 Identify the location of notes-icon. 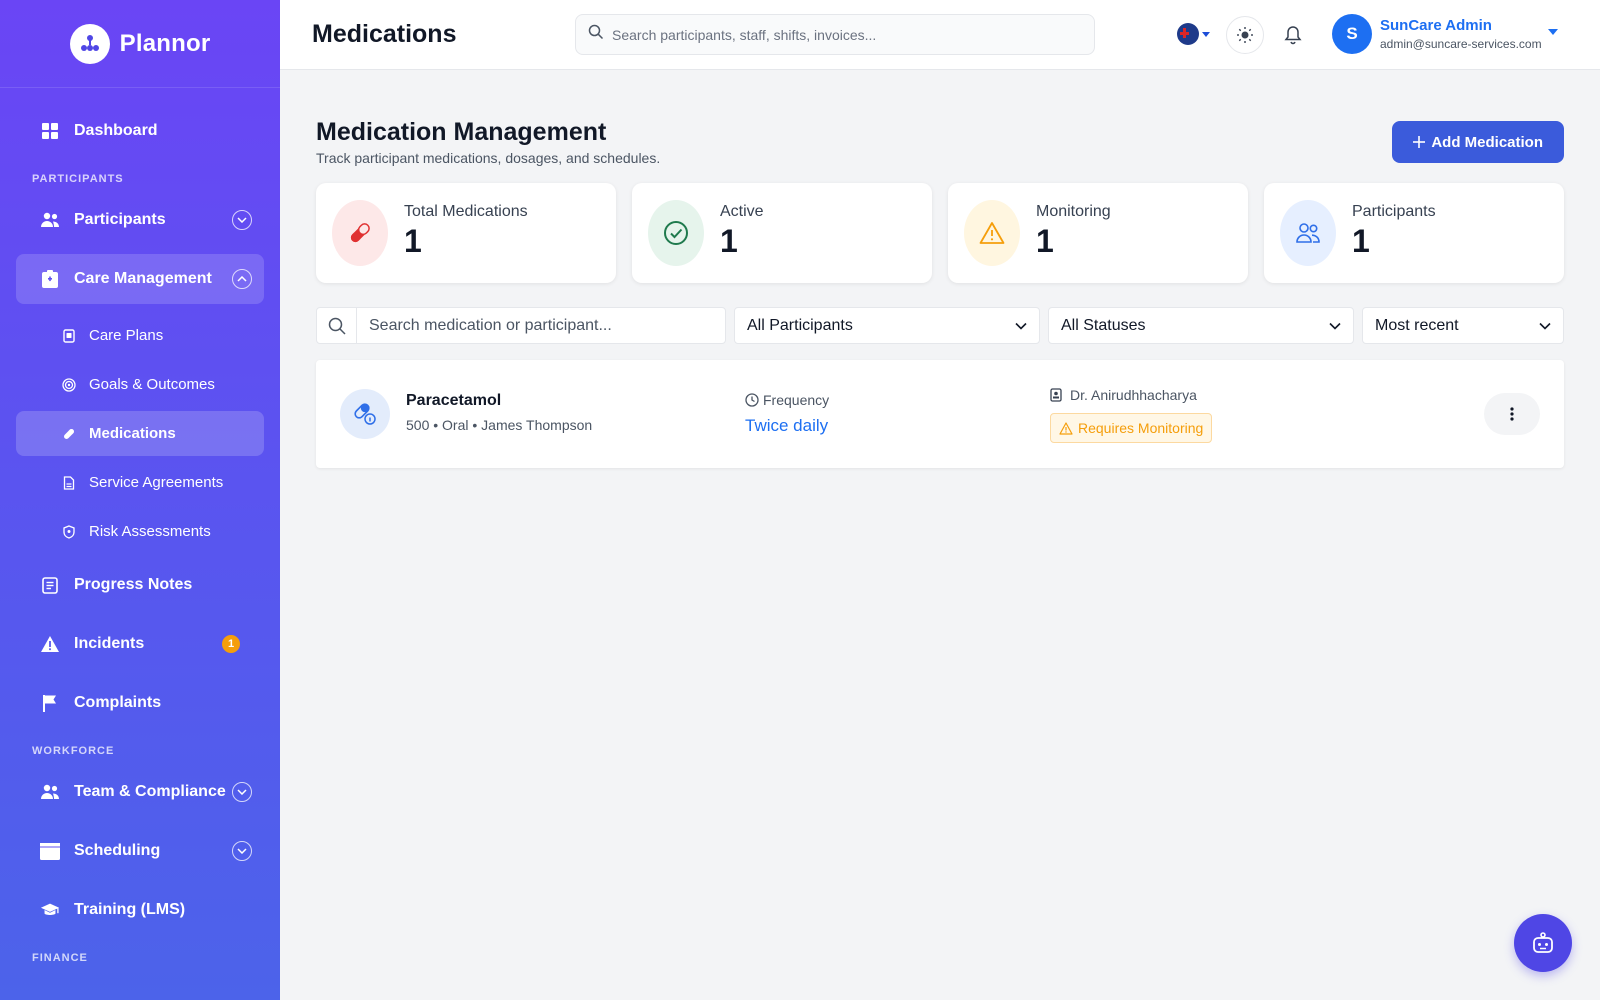
(50, 585).